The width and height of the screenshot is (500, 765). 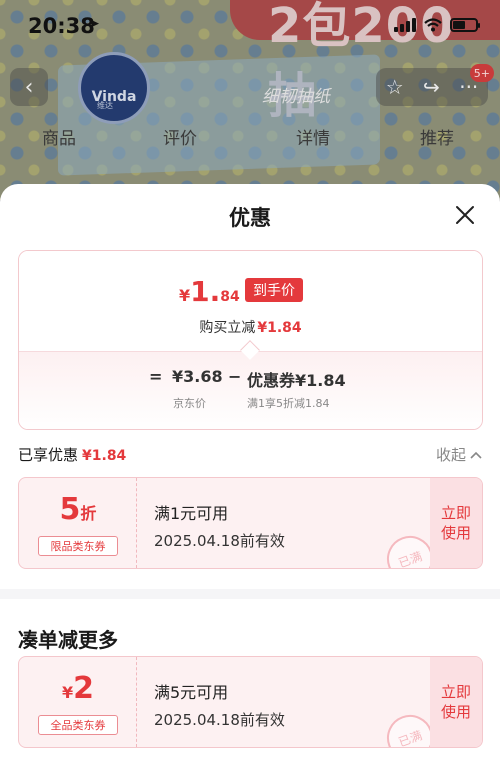 What do you see at coordinates (77, 688) in the screenshot?
I see `coupon-amount: ¥2` at bounding box center [77, 688].